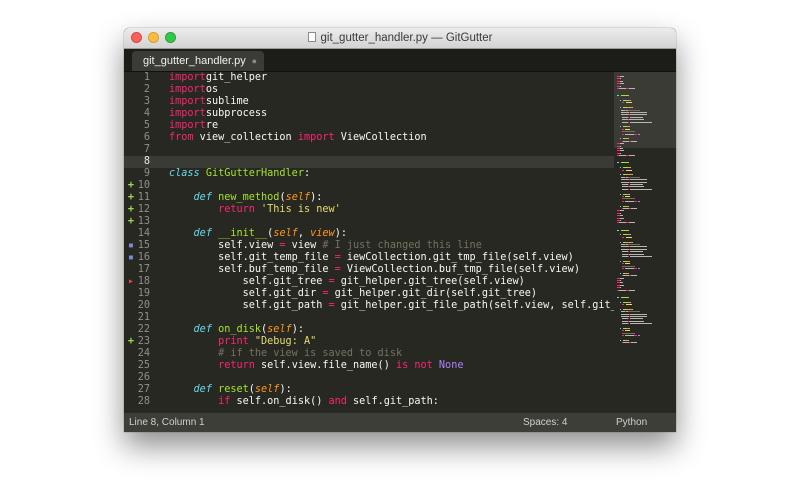 The width and height of the screenshot is (800, 494). Describe the element at coordinates (400, 198) in the screenshot. I see `code-line: +11 def new_method(self):` at that location.